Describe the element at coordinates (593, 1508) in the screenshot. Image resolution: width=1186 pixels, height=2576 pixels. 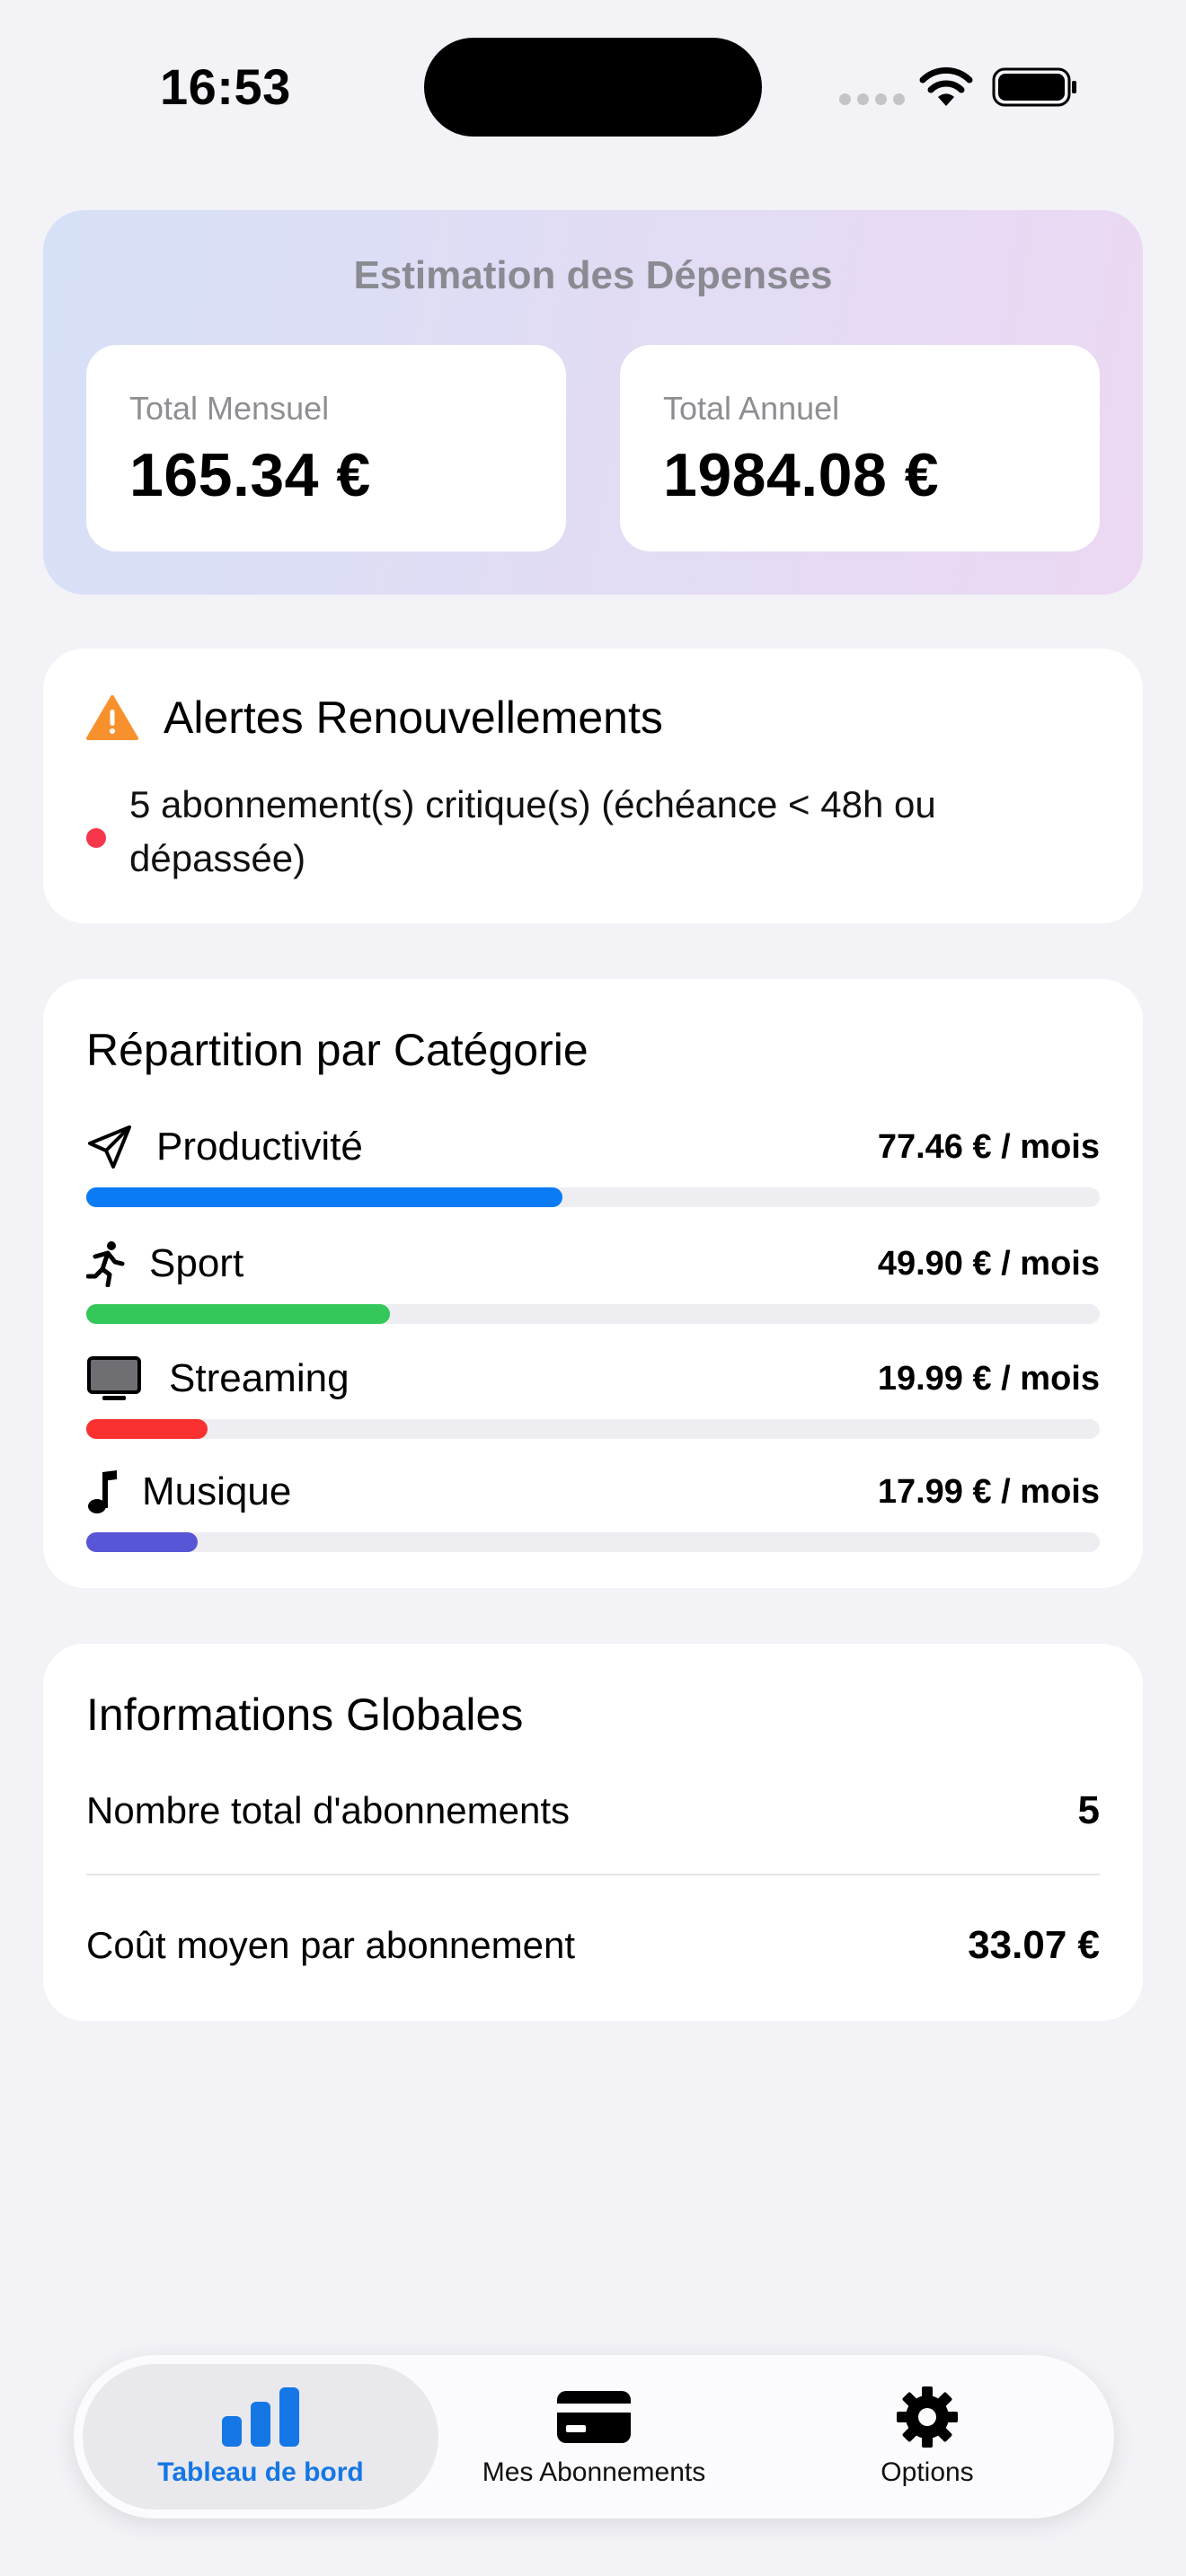
I see `category-music: Musique 17.99 € / mois` at that location.